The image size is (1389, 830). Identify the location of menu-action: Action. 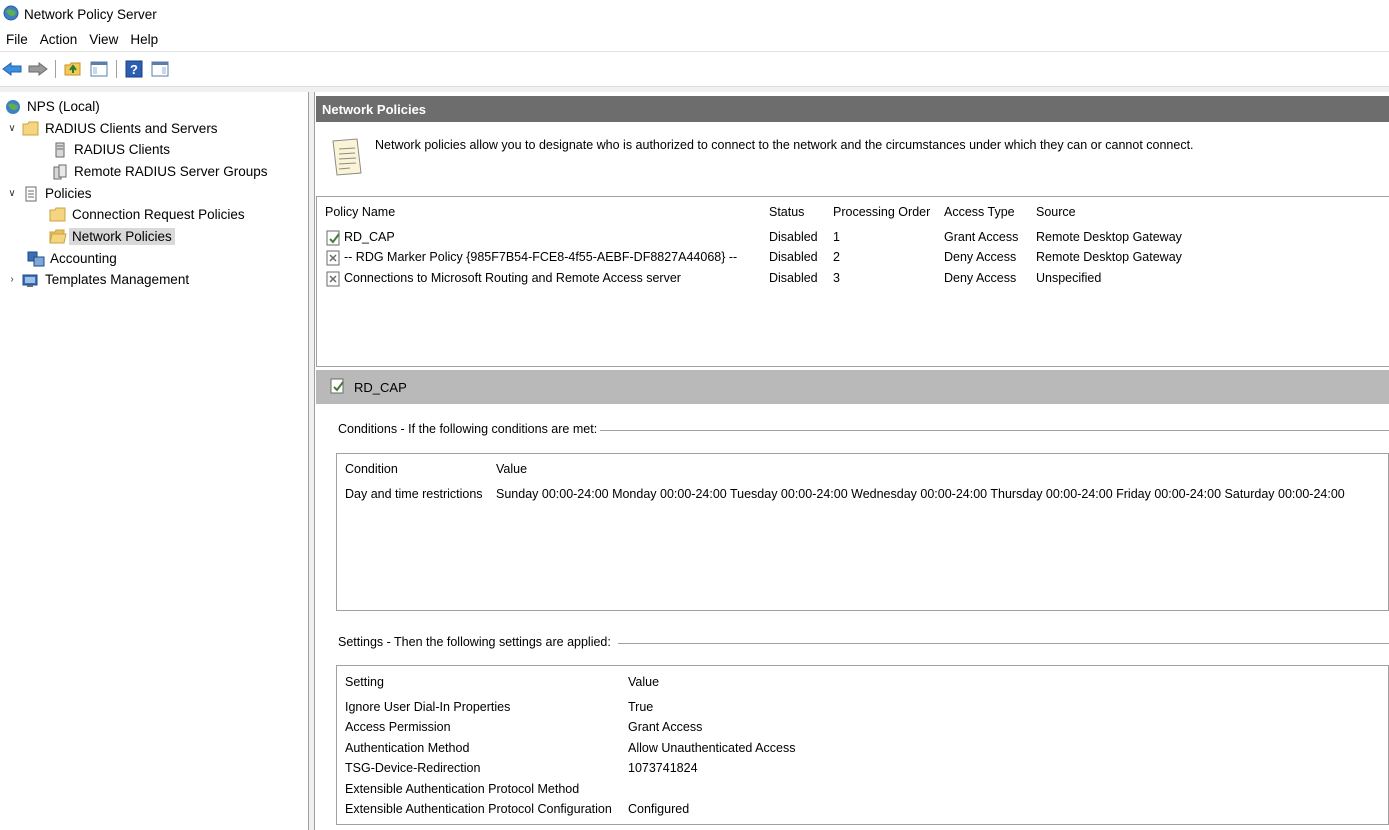
(59, 39).